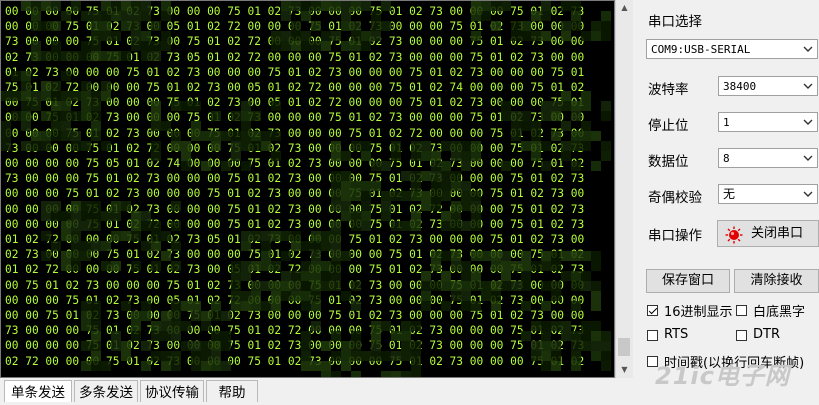 This screenshot has width=819, height=405. What do you see at coordinates (38, 391) in the screenshot?
I see `tab-single-send: 单条发送` at bounding box center [38, 391].